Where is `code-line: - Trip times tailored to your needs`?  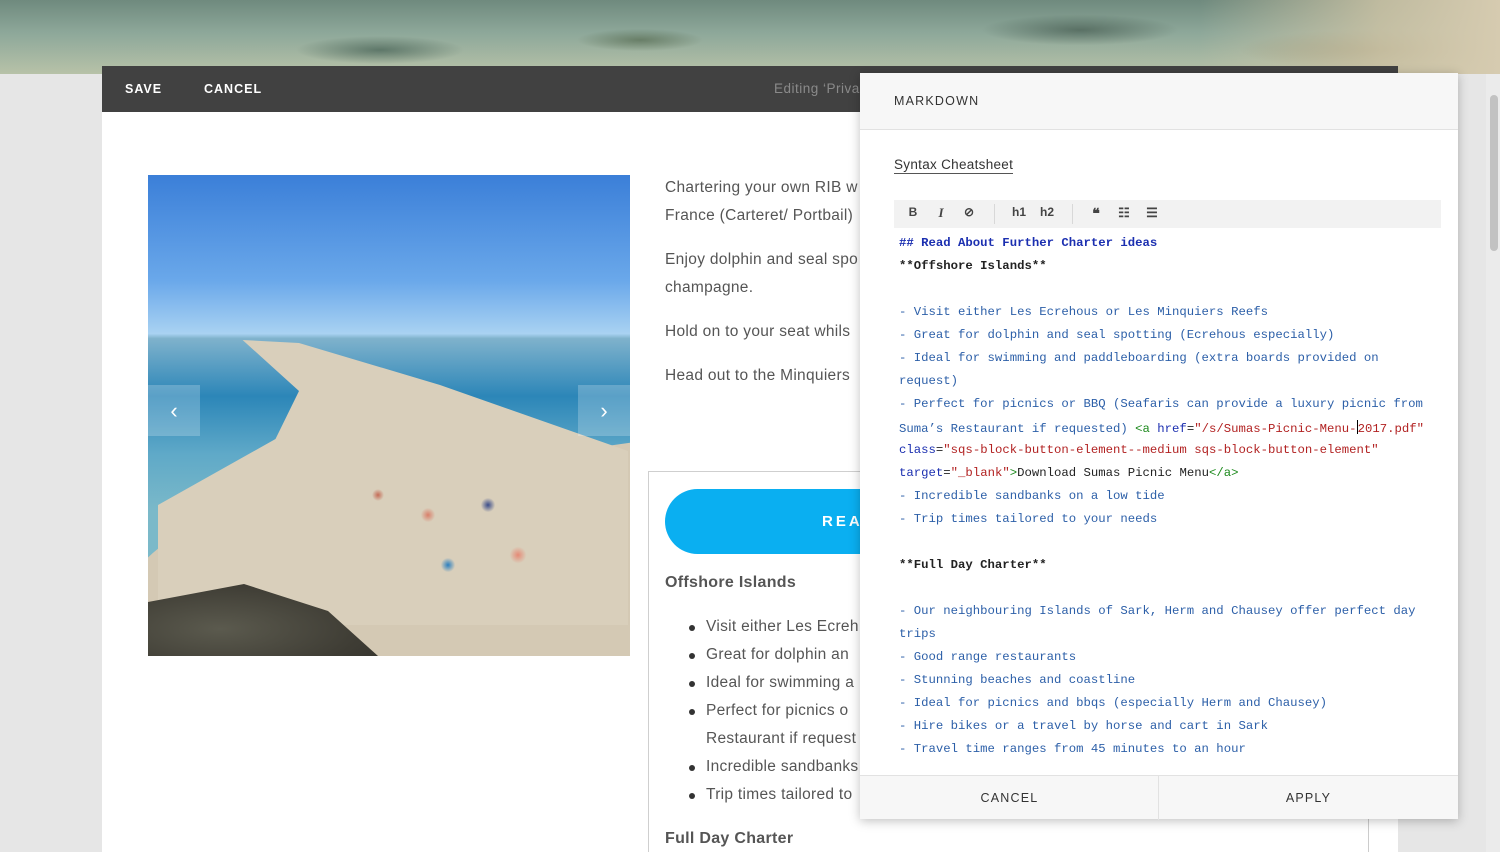 code-line: - Trip times tailored to your needs is located at coordinates (1028, 519).